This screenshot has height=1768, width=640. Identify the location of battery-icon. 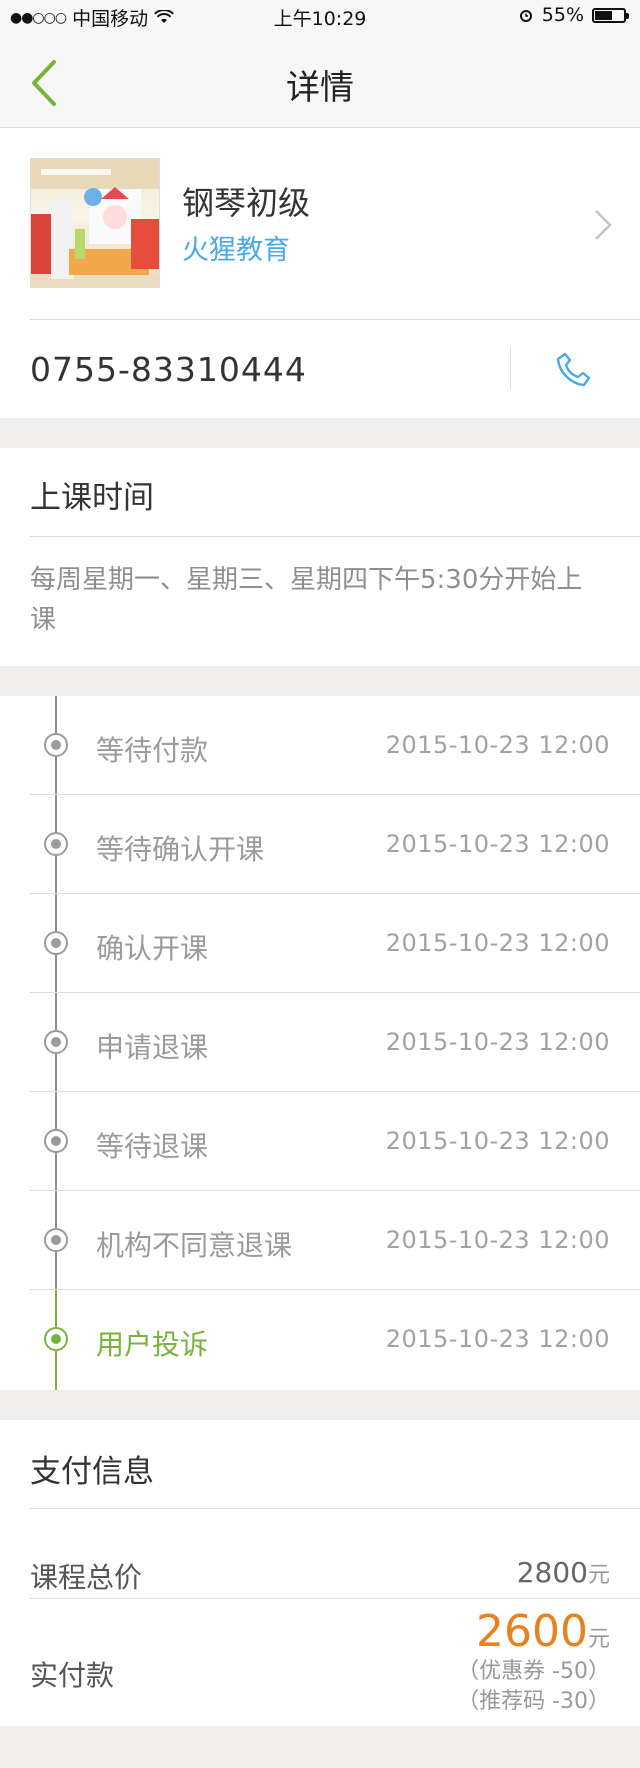
(610, 15).